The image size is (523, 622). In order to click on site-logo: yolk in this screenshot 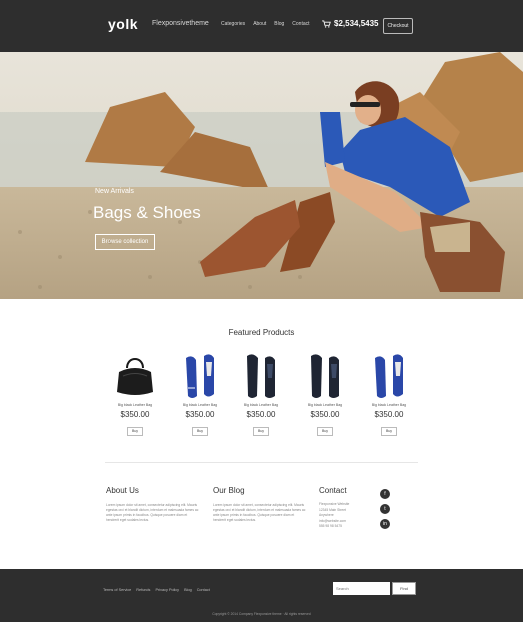, I will do `click(123, 24)`.